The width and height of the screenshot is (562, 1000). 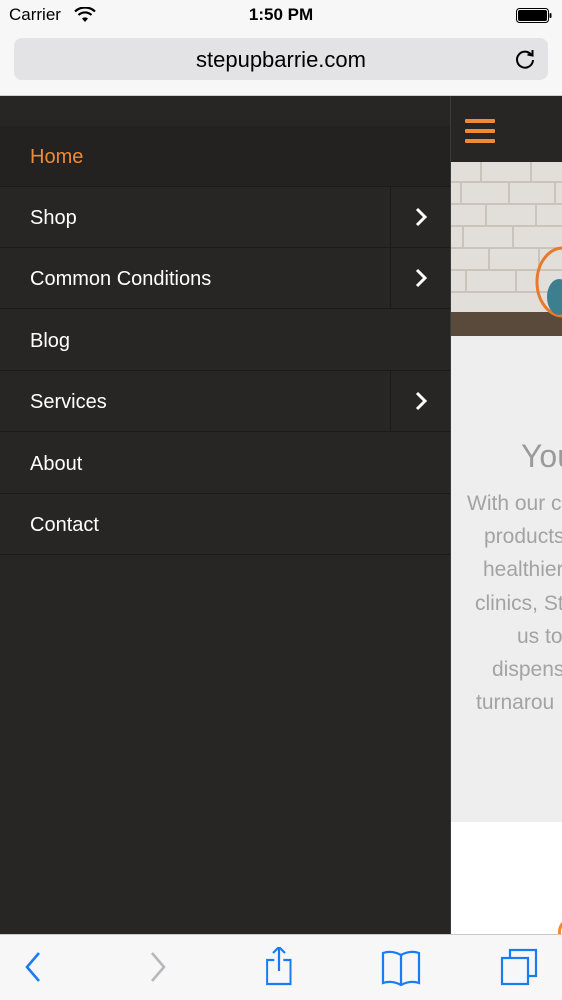 What do you see at coordinates (120, 279) in the screenshot?
I see `nav-label-common-conditions: Common Conditions` at bounding box center [120, 279].